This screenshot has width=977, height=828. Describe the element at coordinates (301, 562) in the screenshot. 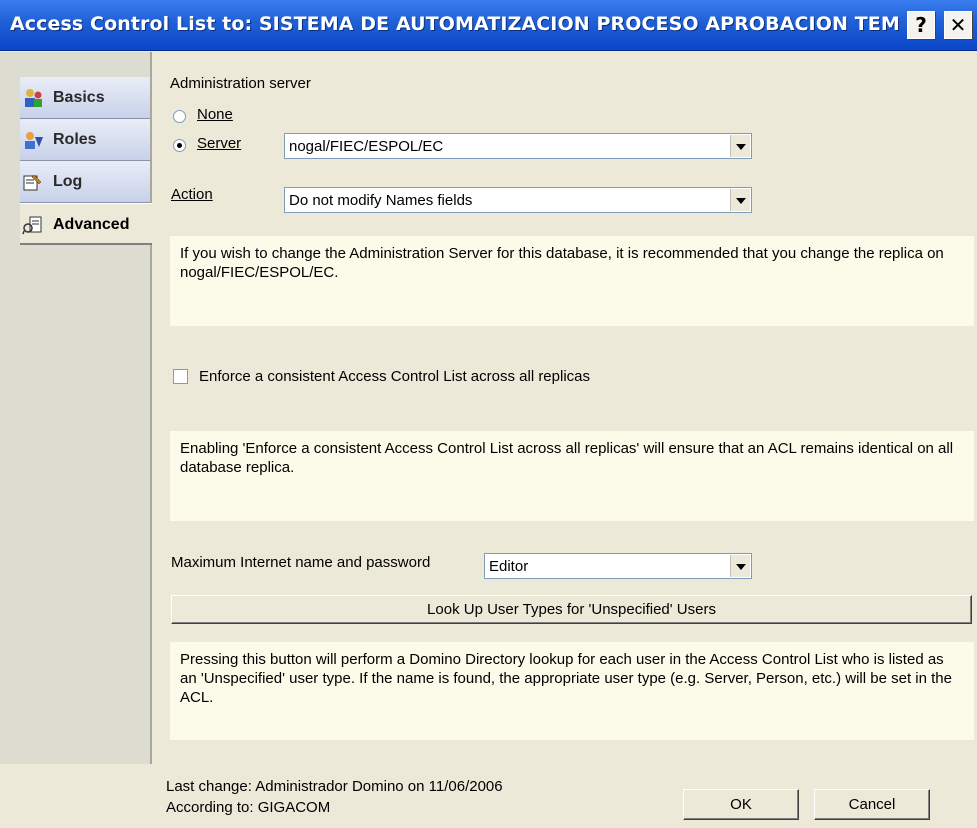

I see `max-internet-label: Maximum Internet name and password` at that location.